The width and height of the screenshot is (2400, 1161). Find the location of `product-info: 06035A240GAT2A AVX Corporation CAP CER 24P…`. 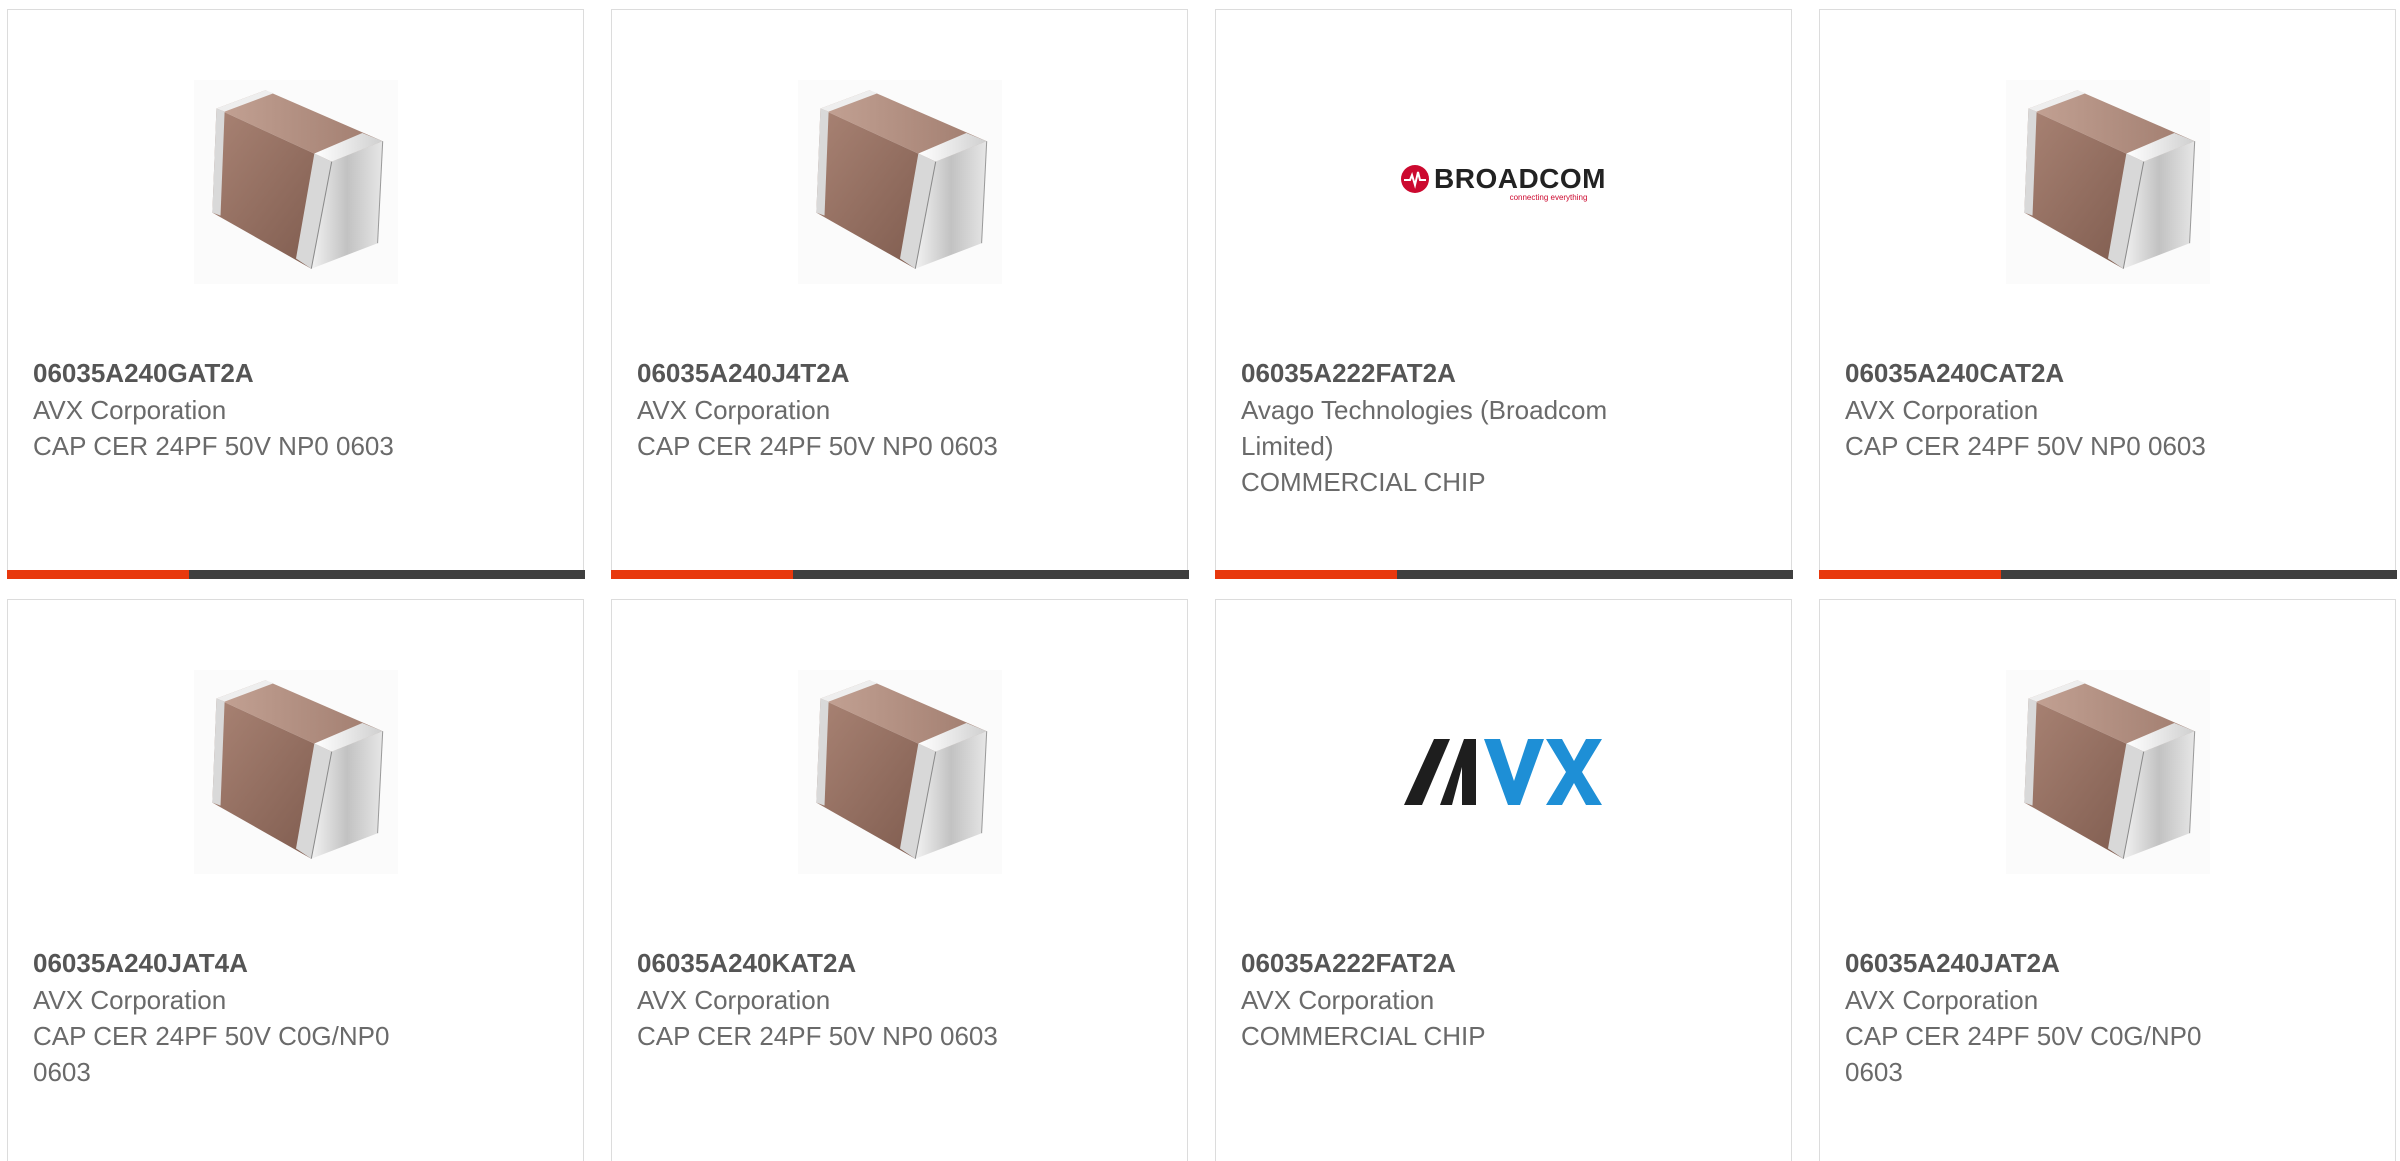

product-info: 06035A240GAT2A AVX Corporation CAP CER 24P… is located at coordinates (233, 409).